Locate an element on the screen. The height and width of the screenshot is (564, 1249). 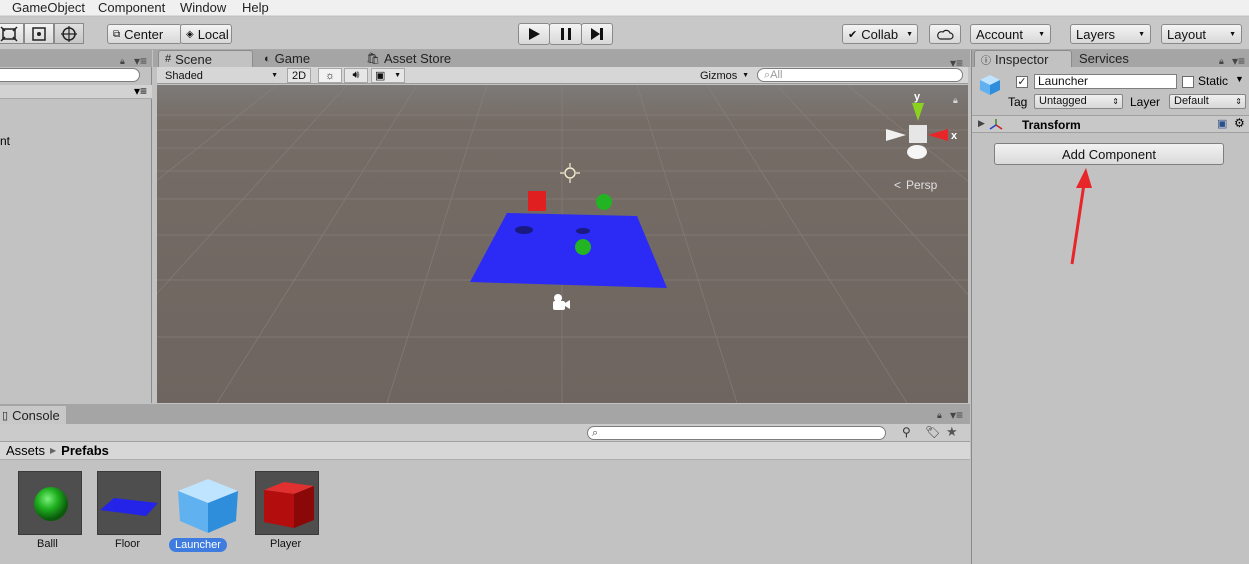
floor-thumbnail is located at coordinates (129, 503).